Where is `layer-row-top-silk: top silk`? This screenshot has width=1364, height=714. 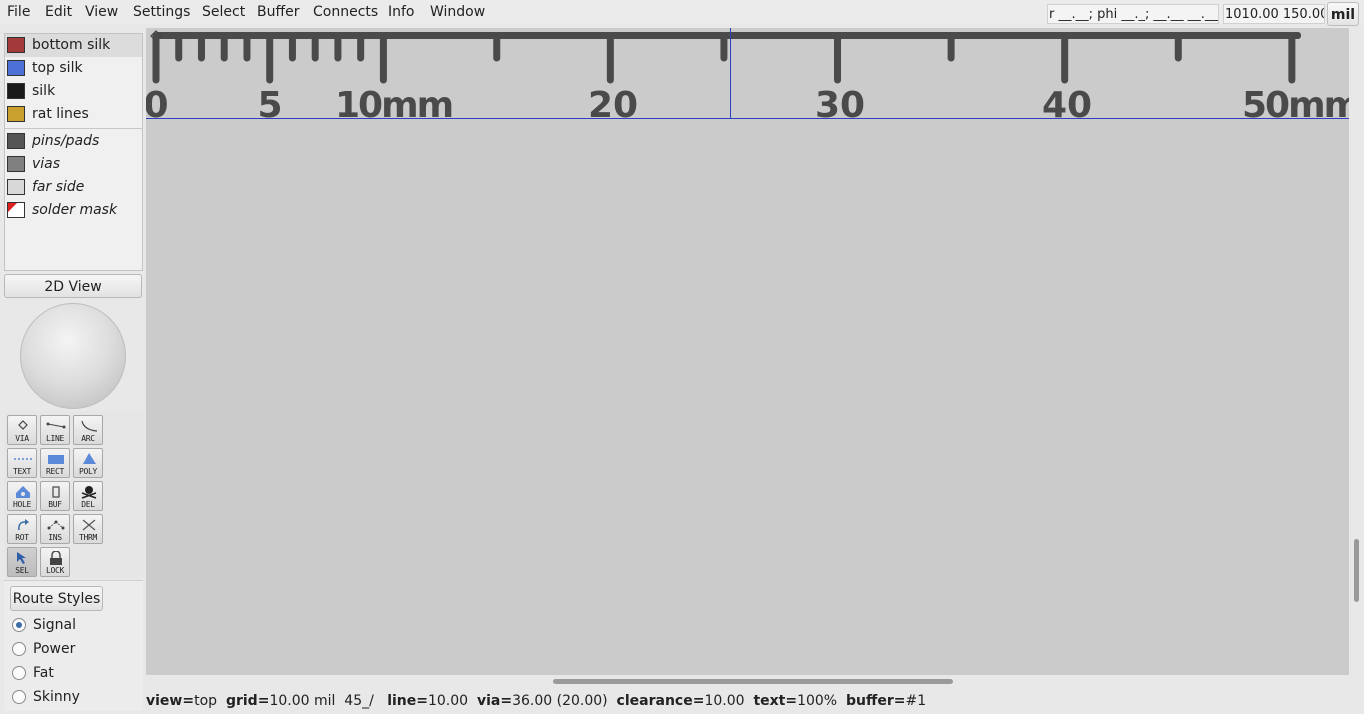 layer-row-top-silk: top silk is located at coordinates (73, 68).